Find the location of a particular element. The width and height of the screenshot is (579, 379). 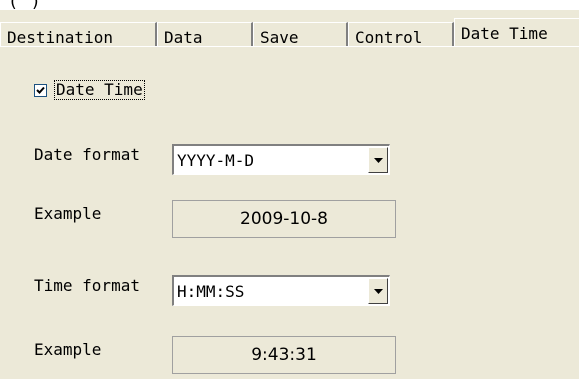

date-format-select: YYYY-M-D is located at coordinates (281, 159).